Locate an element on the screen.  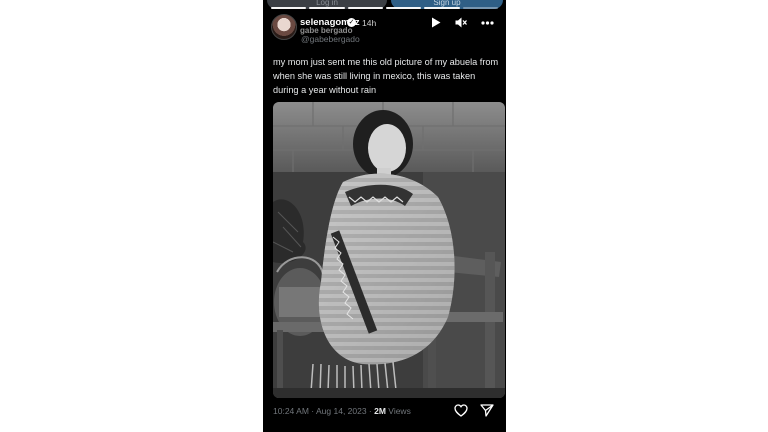
tweet-timestamp: 10:24 AM · Aug 14, 2023 · is located at coordinates (324, 411).